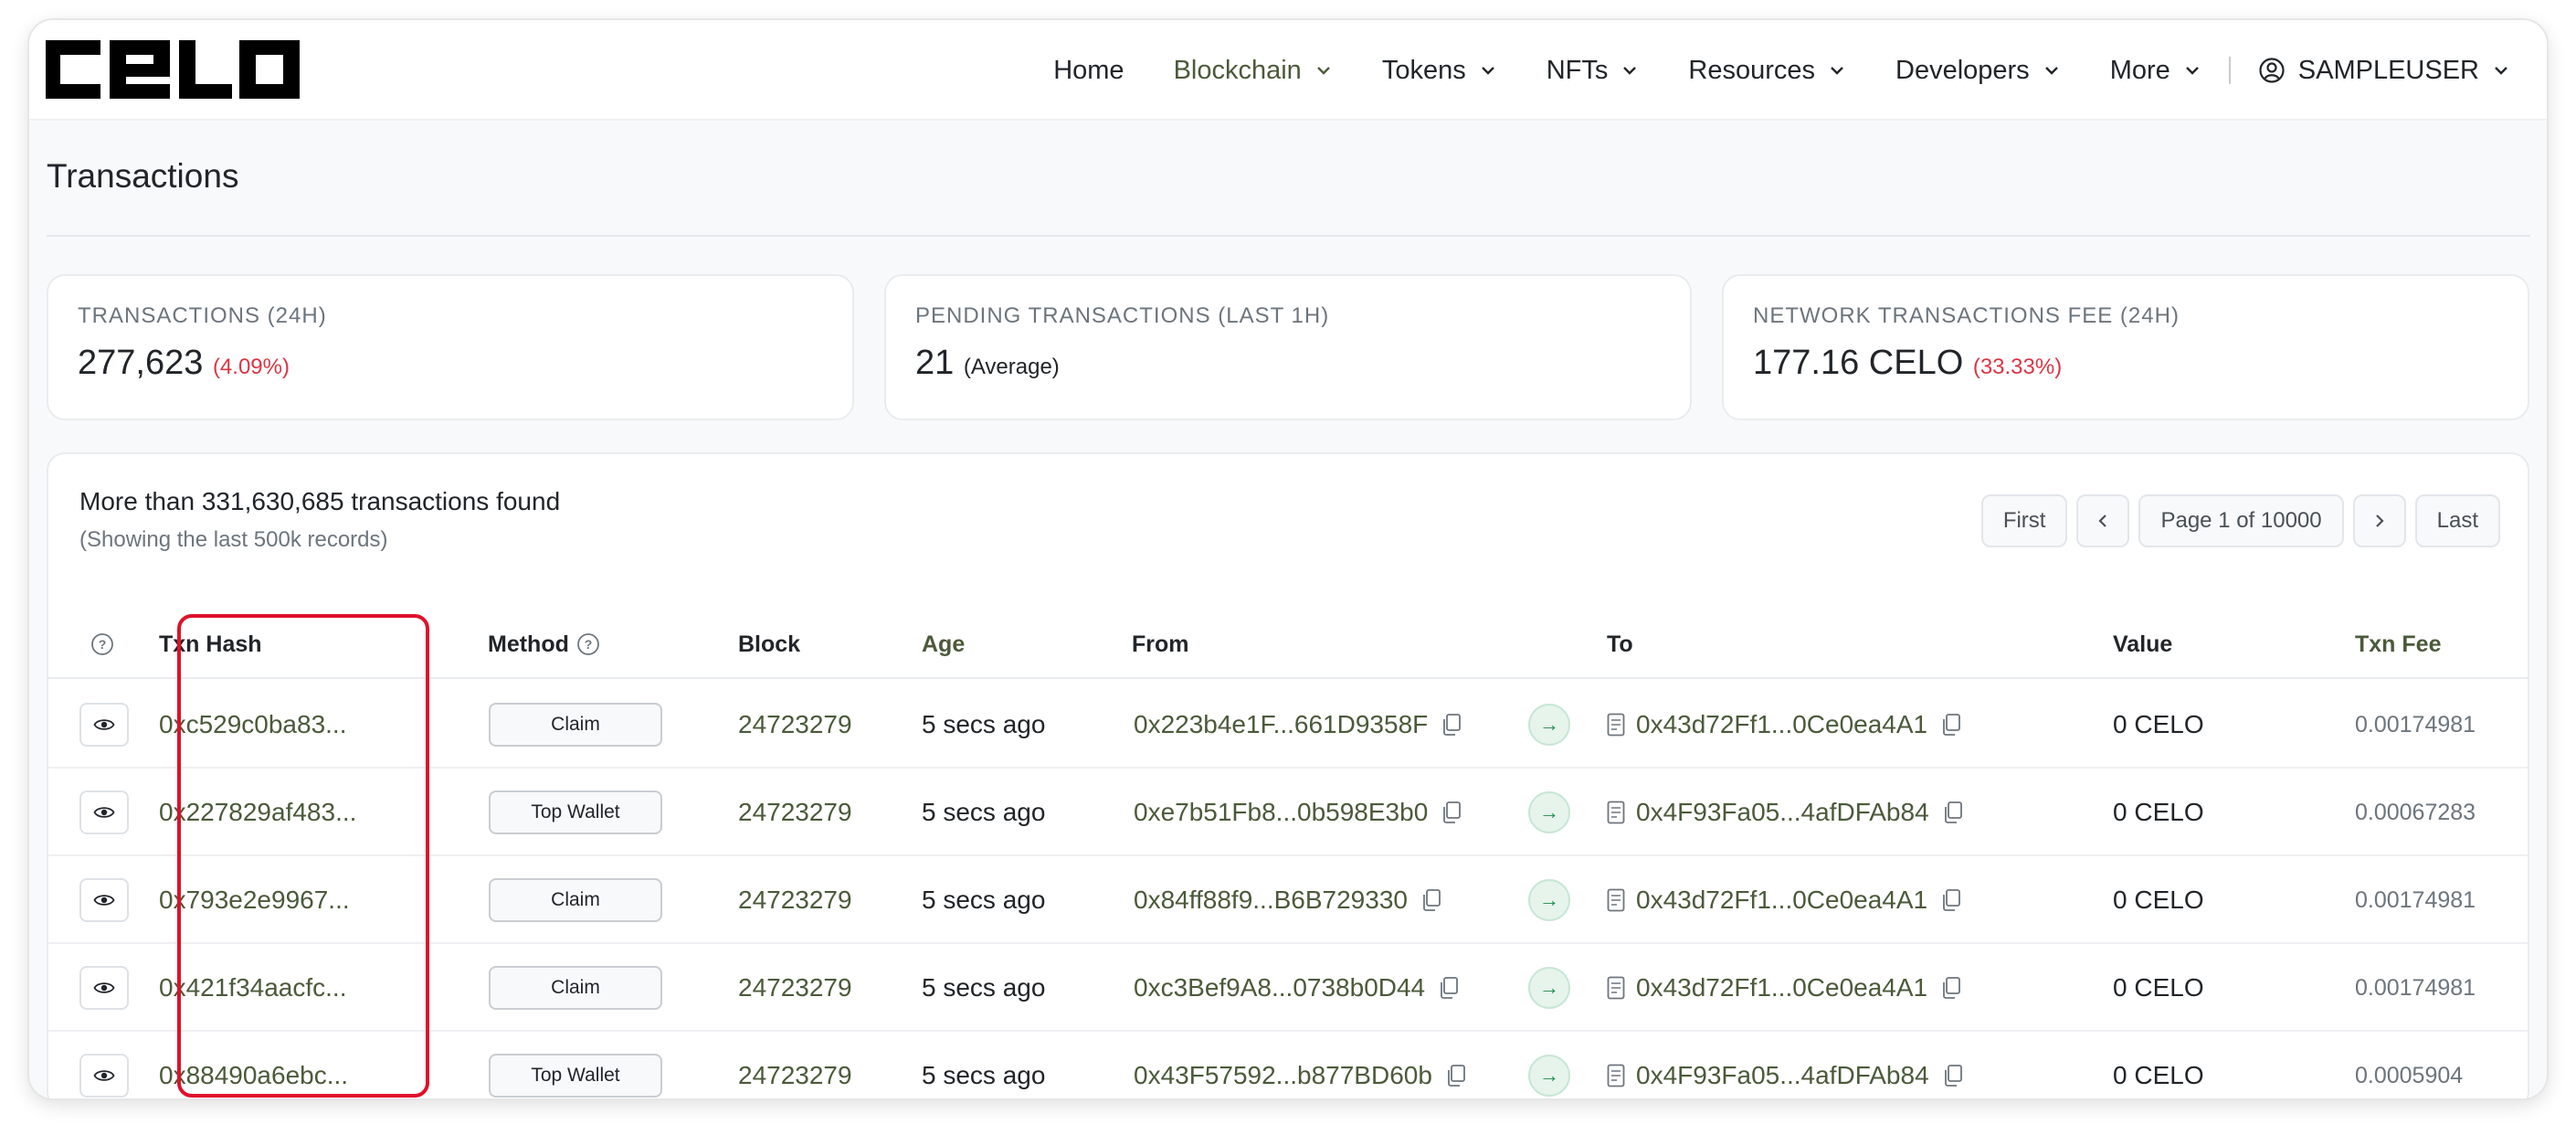 This screenshot has width=2576, height=1135. I want to click on nav-nfts: NFTs, so click(1593, 71).